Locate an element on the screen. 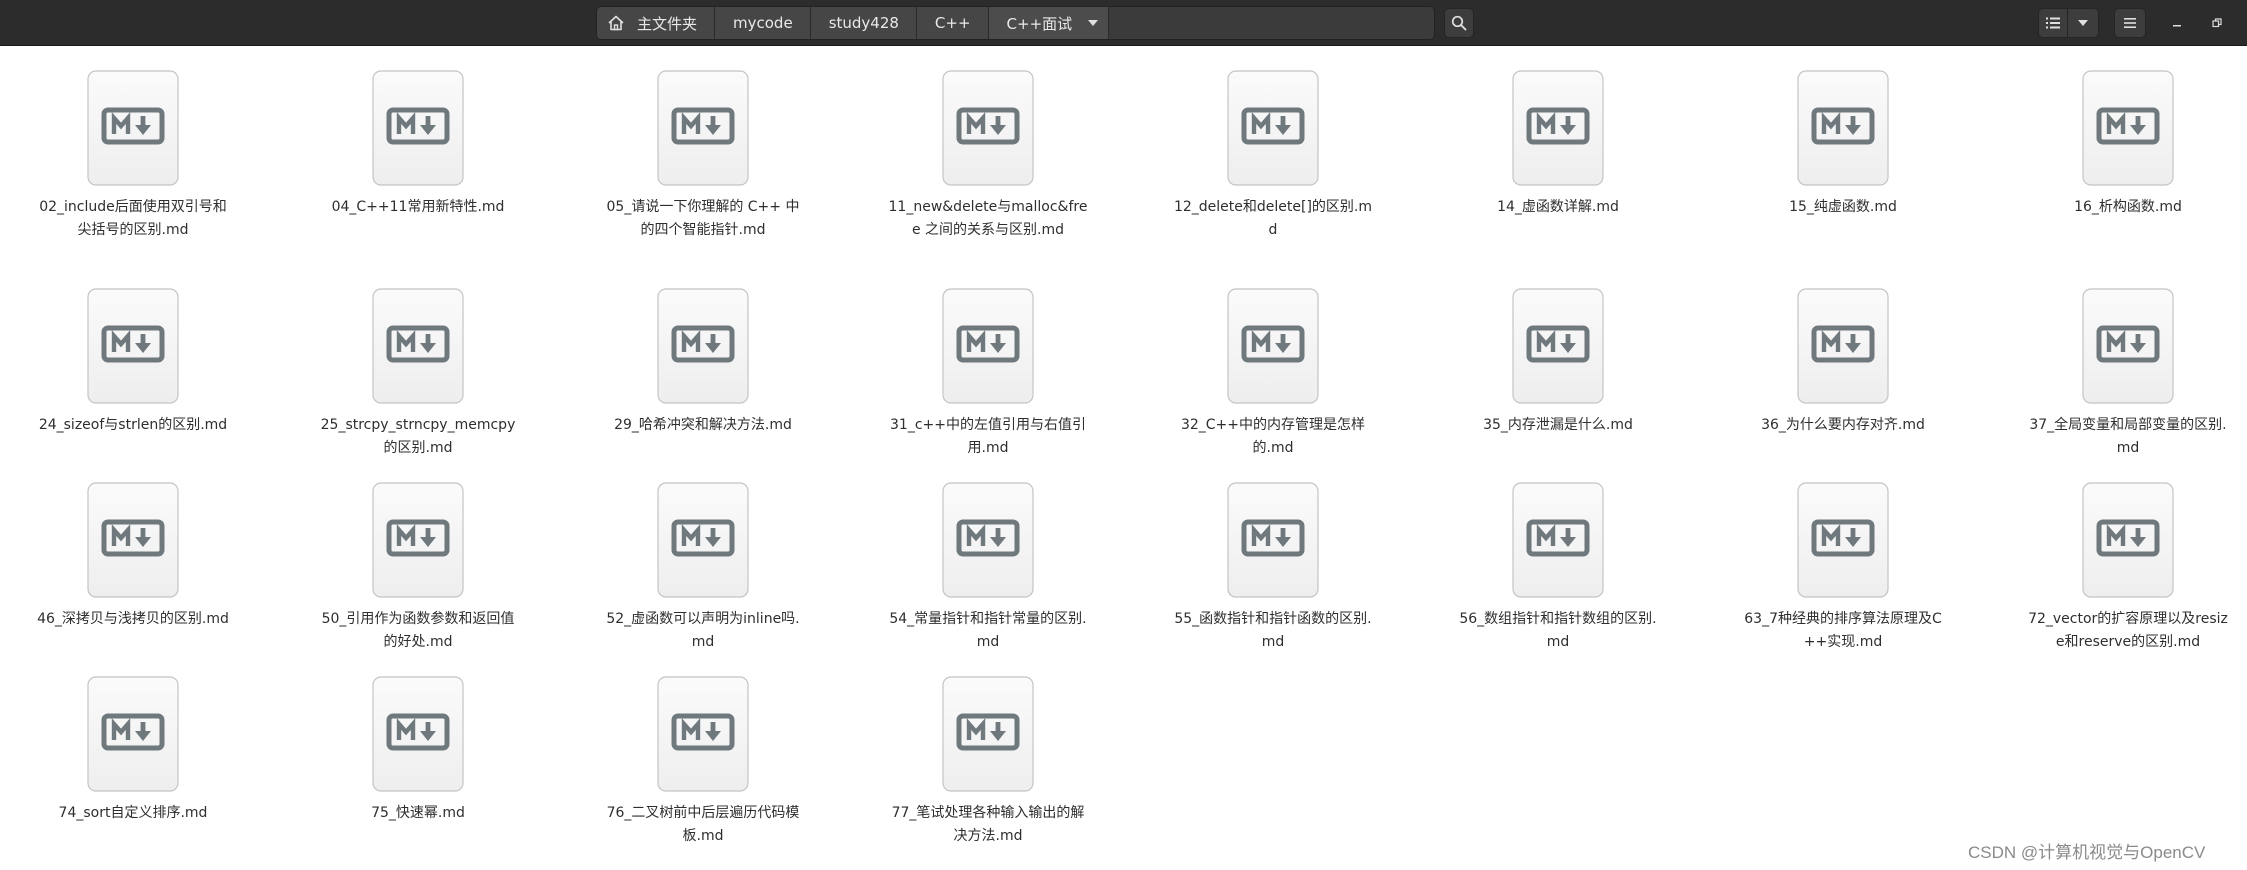 This screenshot has width=2247, height=870. file-item: 54_常量指针和指针常量的区别.md is located at coordinates (988, 567).